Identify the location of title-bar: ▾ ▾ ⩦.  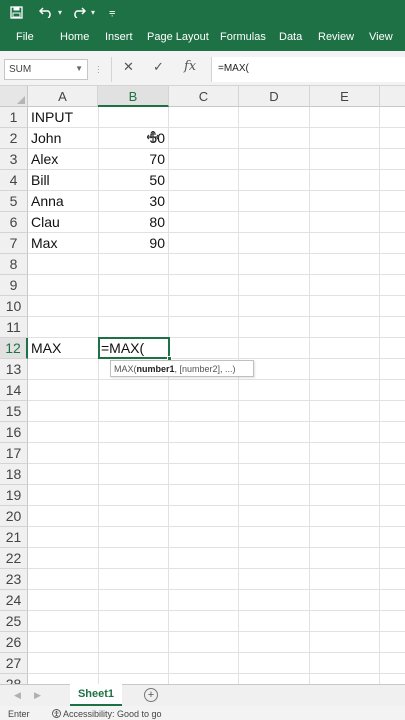
(202, 12).